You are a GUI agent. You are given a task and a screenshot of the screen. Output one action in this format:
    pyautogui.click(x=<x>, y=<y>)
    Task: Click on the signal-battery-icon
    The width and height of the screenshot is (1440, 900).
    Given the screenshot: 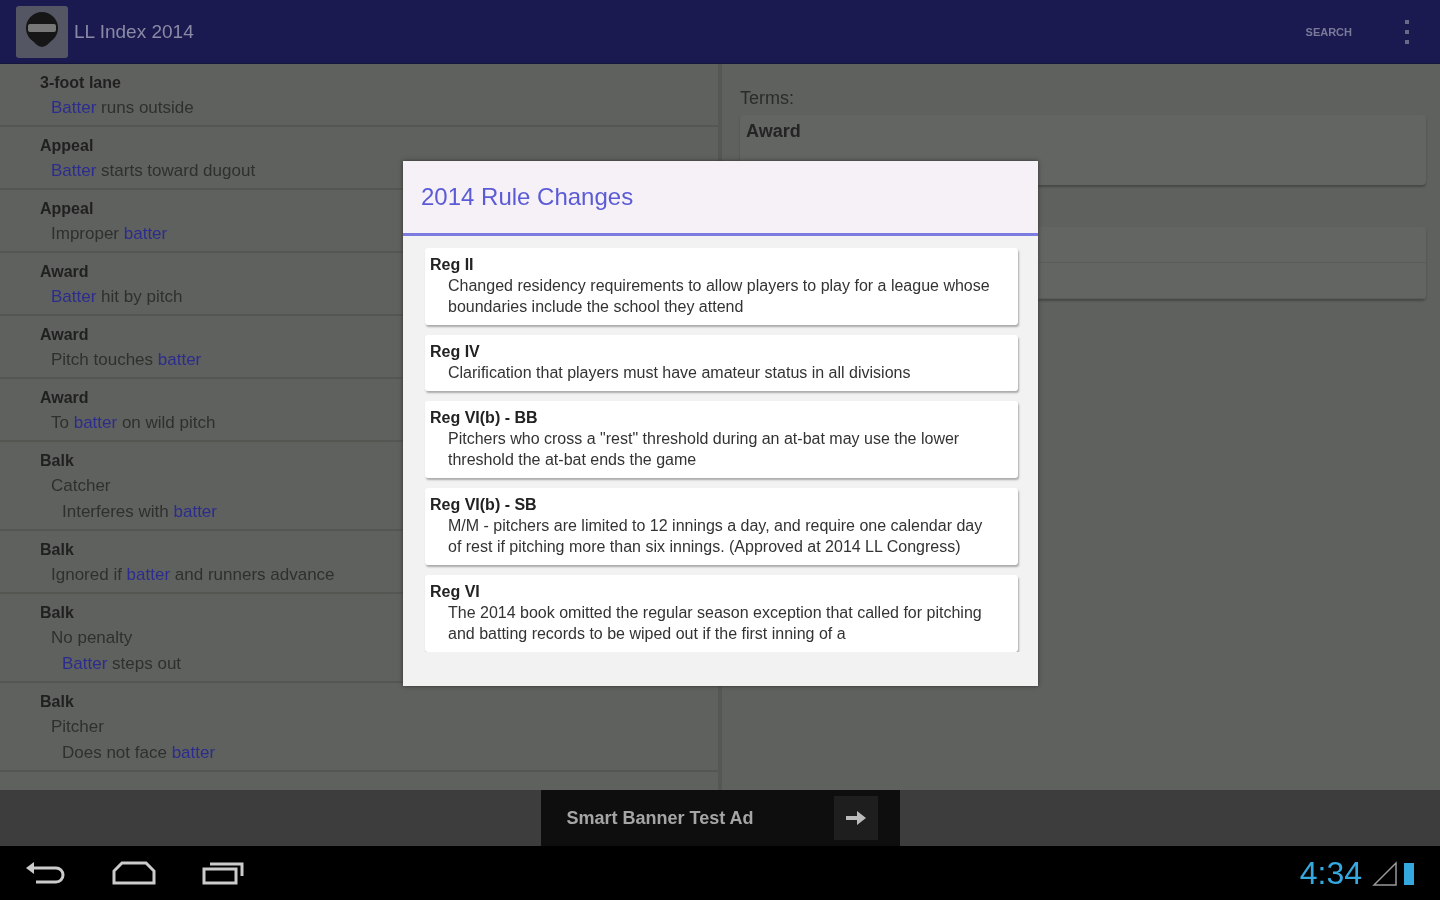 What is the action you would take?
    pyautogui.click(x=1394, y=873)
    